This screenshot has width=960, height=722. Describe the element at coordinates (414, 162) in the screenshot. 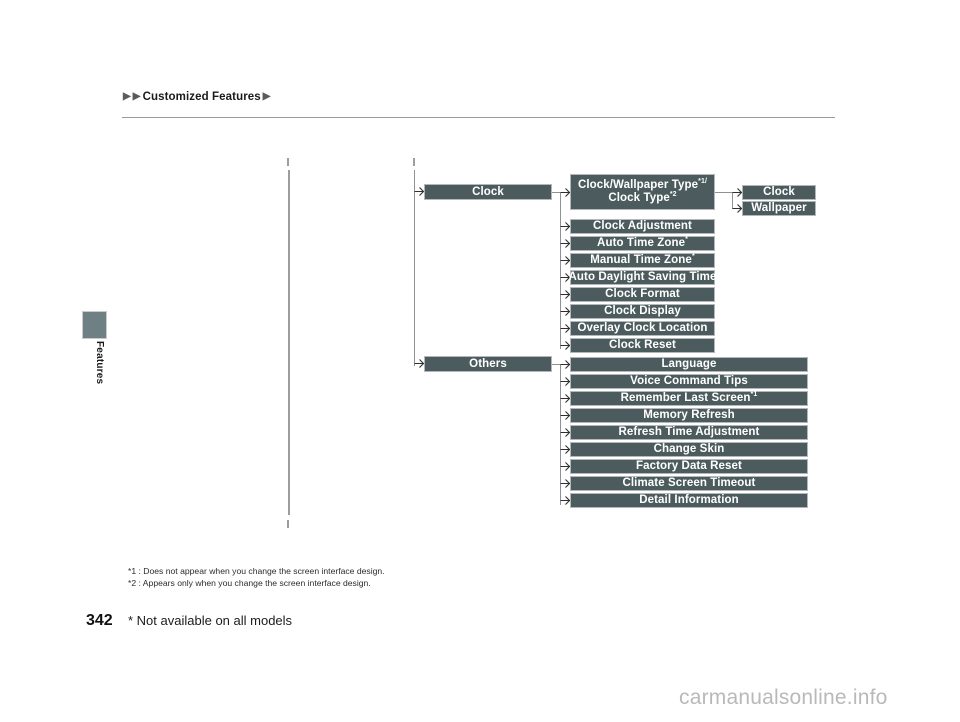

I see `guide-tick-top-trunk` at that location.